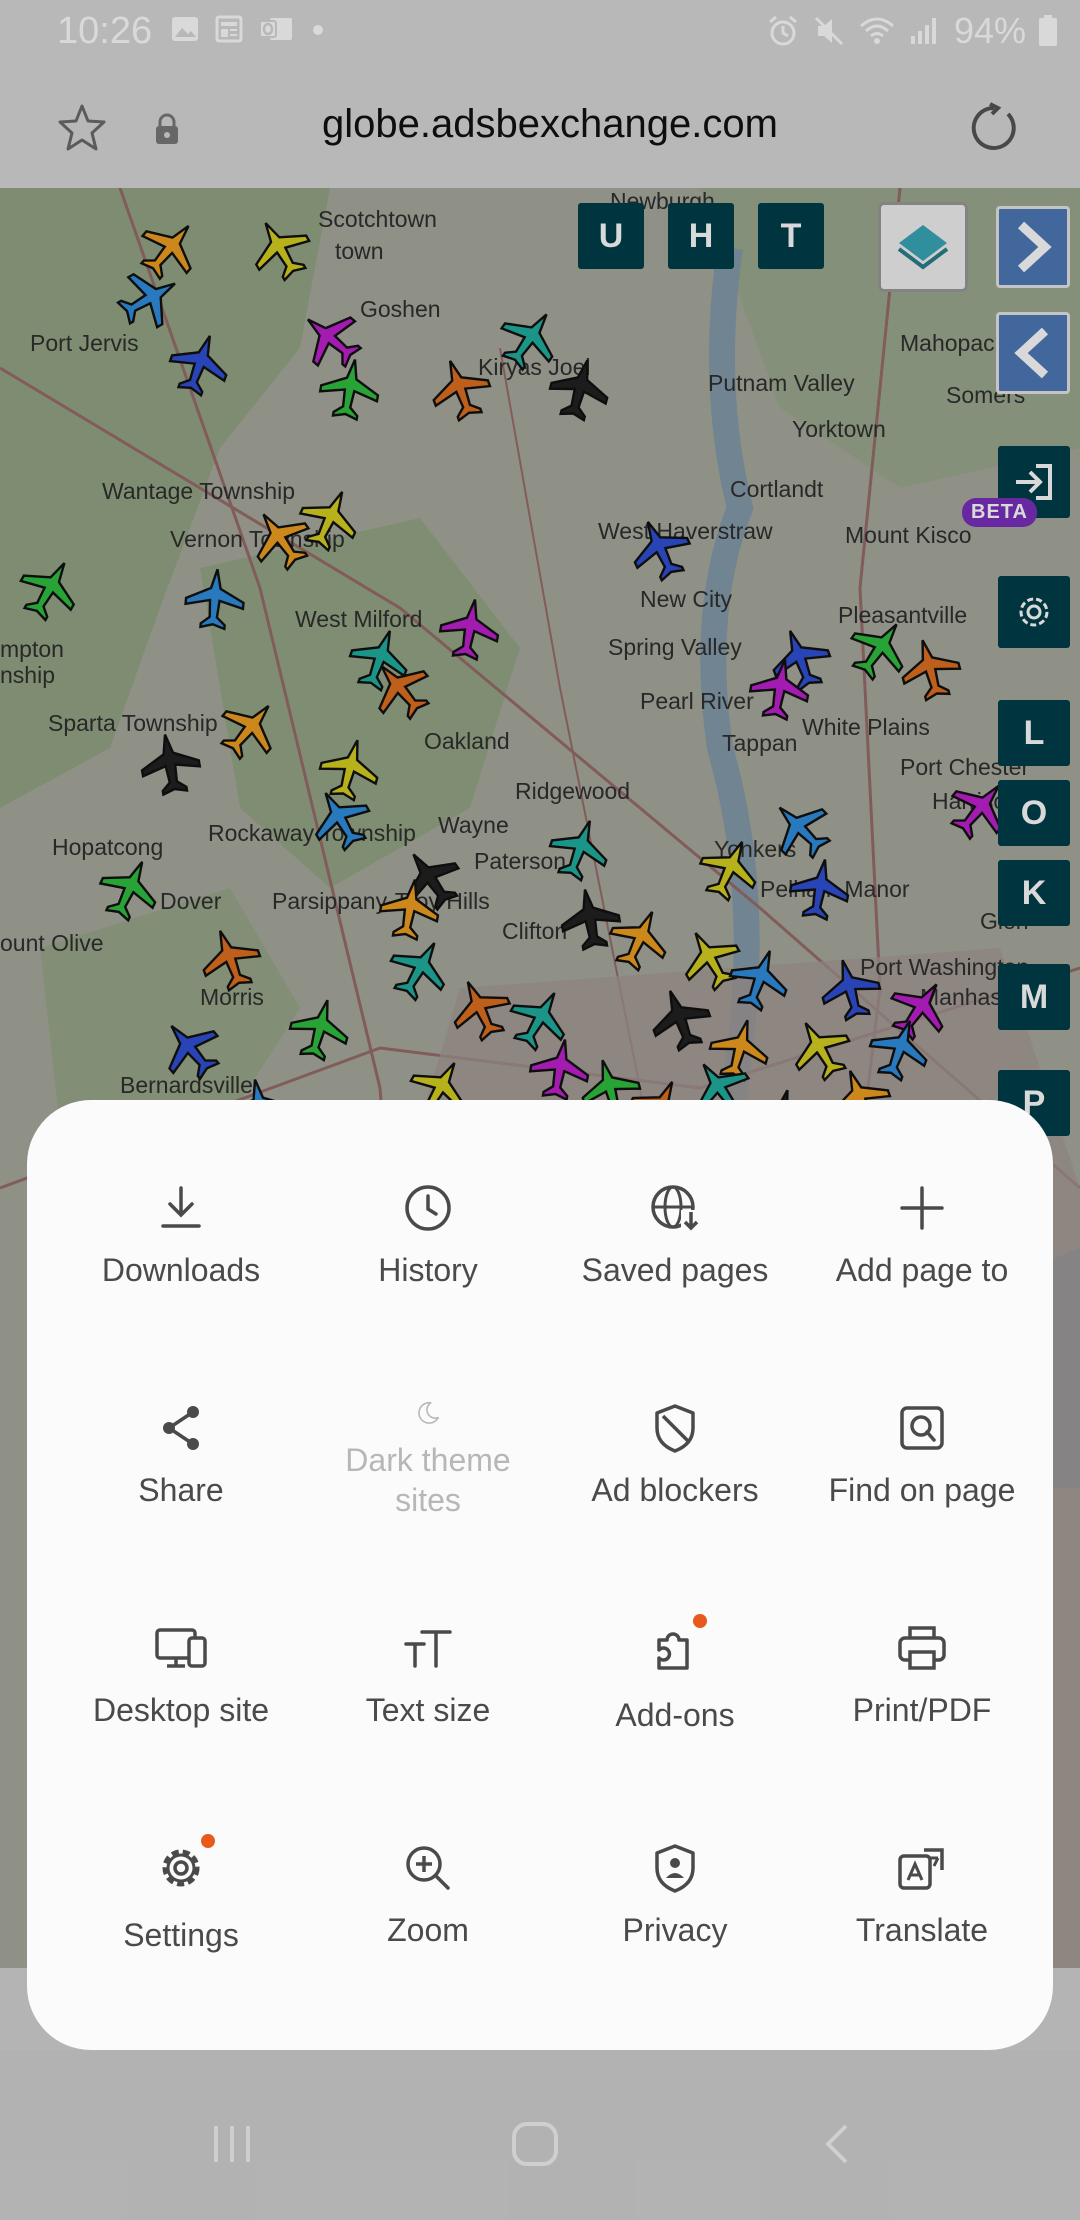  I want to click on menu-label: Add page to, so click(922, 1270).